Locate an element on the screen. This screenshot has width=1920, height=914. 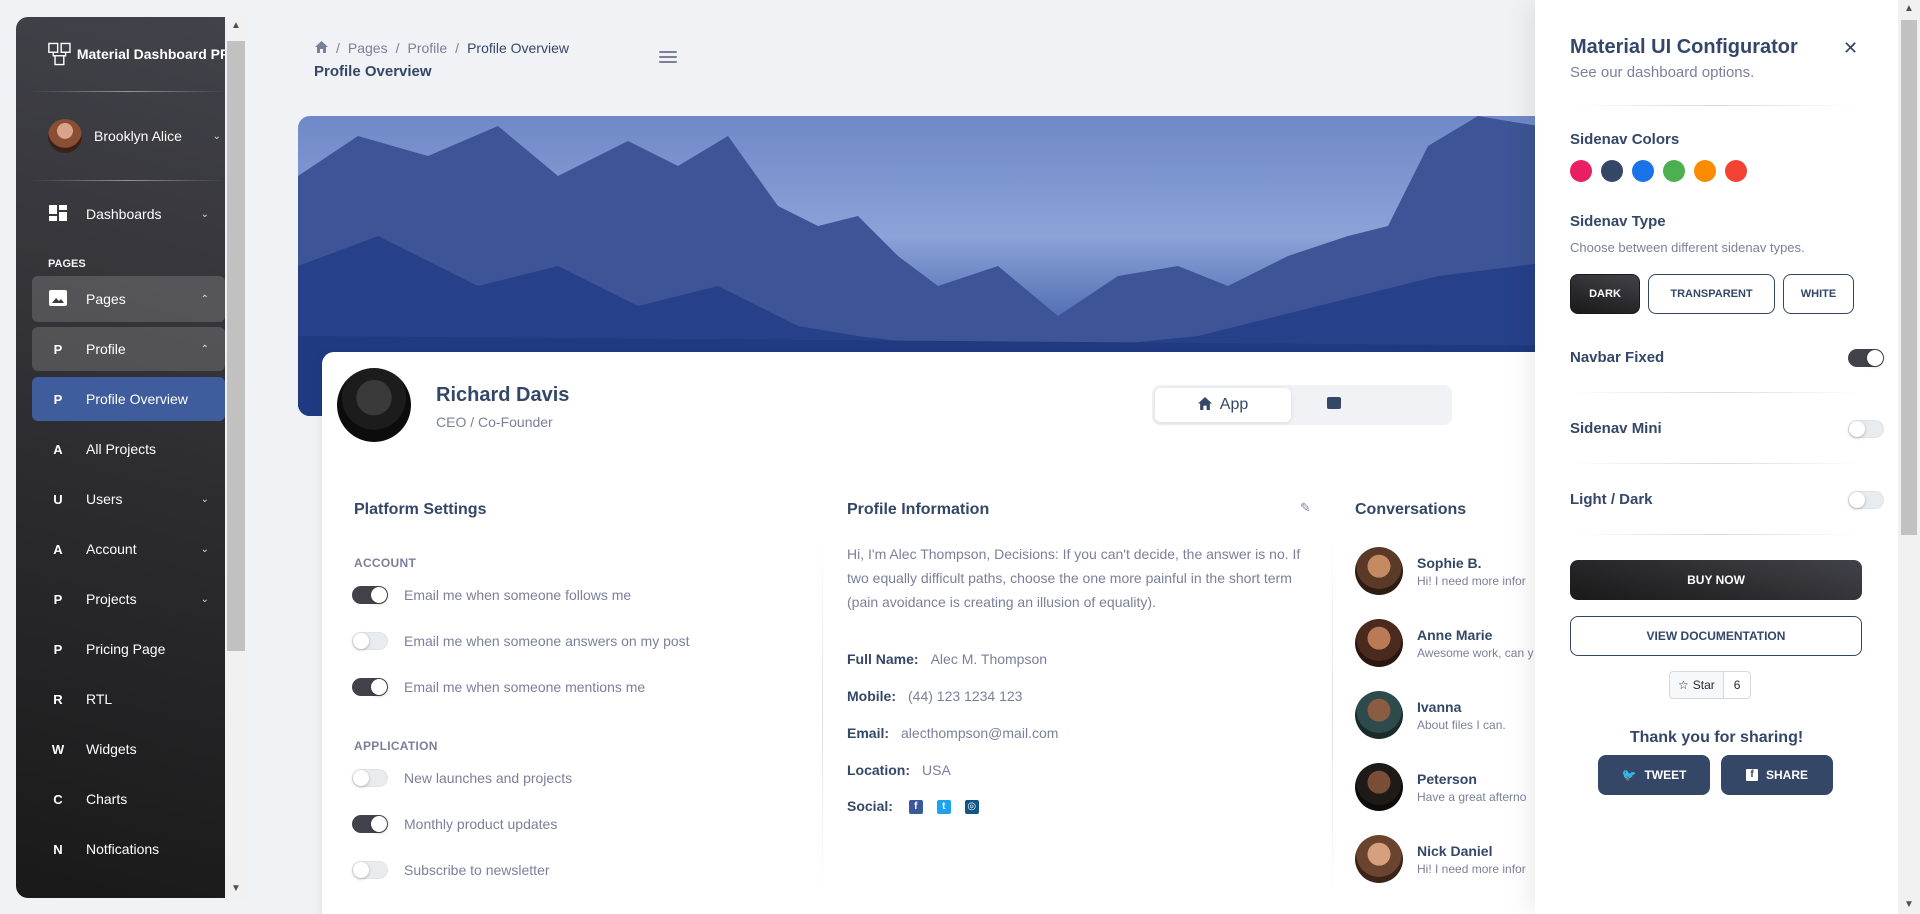
info-location: Location: USA is located at coordinates (899, 770).